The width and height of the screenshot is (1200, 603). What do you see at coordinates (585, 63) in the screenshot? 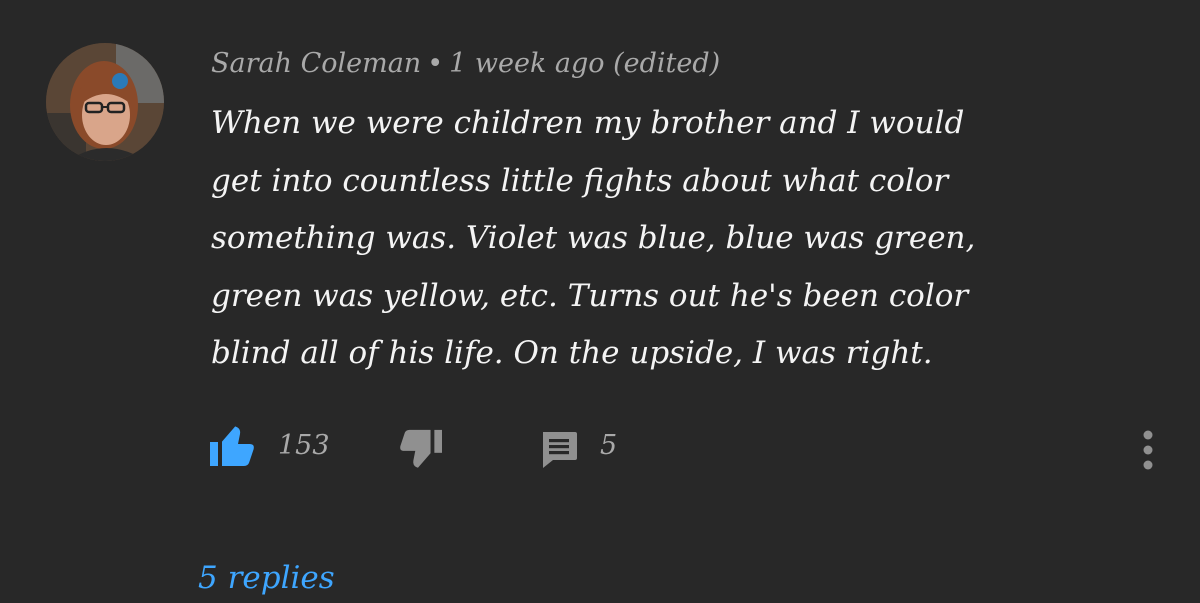
I see `timestamp: 1 week ago (edited)` at bounding box center [585, 63].